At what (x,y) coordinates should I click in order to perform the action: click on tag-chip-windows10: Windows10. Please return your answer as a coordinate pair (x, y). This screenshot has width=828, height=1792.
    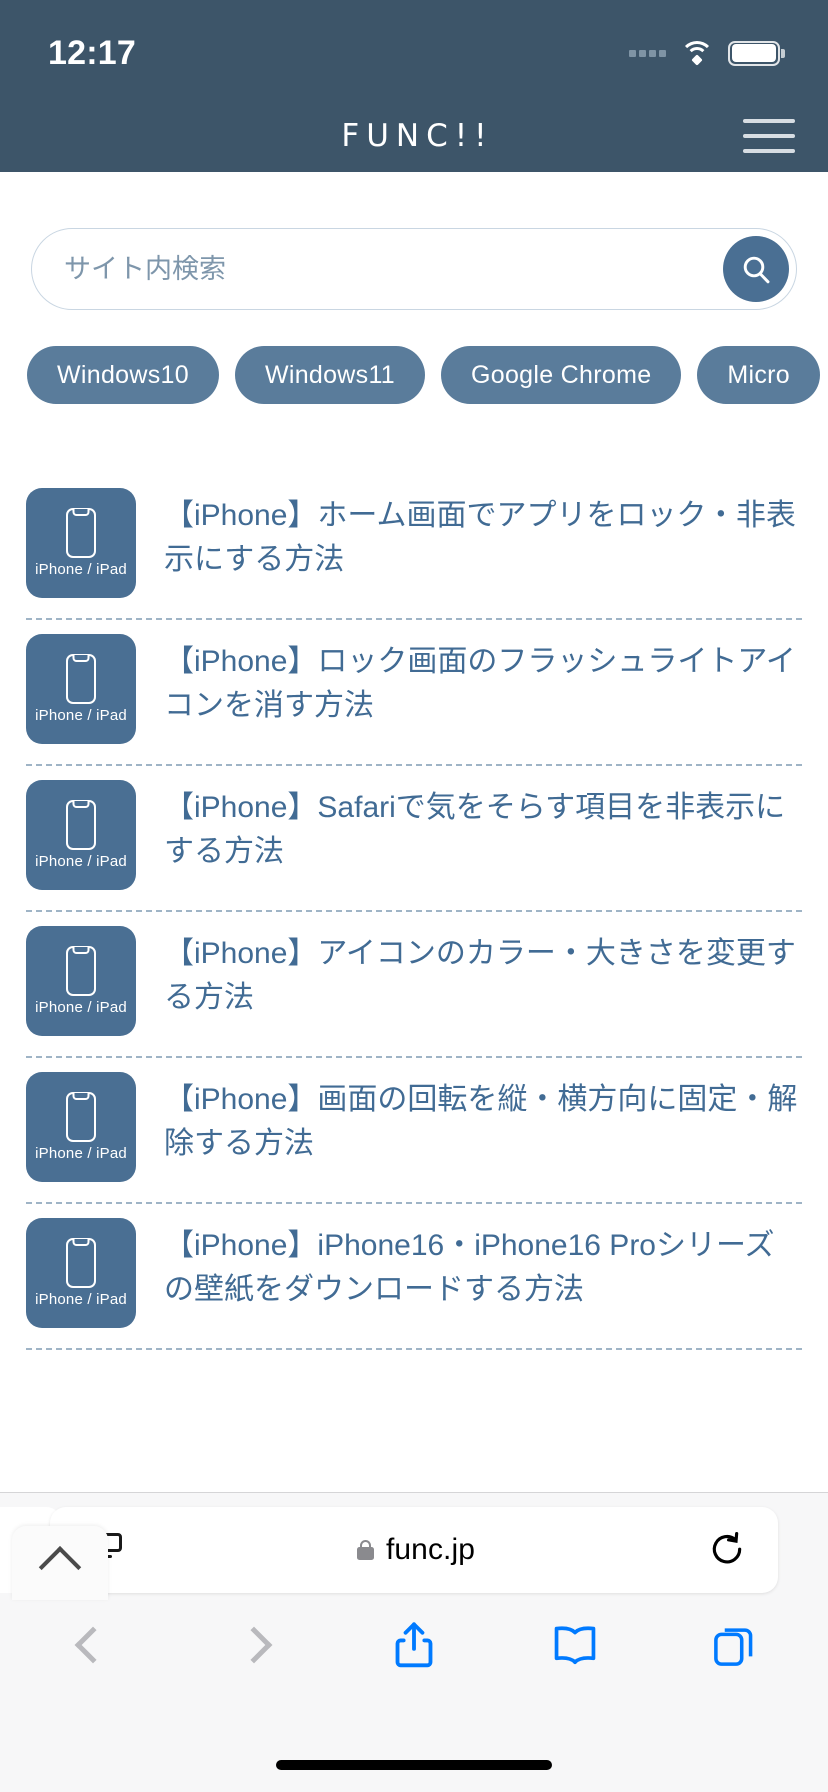
    Looking at the image, I should click on (123, 375).